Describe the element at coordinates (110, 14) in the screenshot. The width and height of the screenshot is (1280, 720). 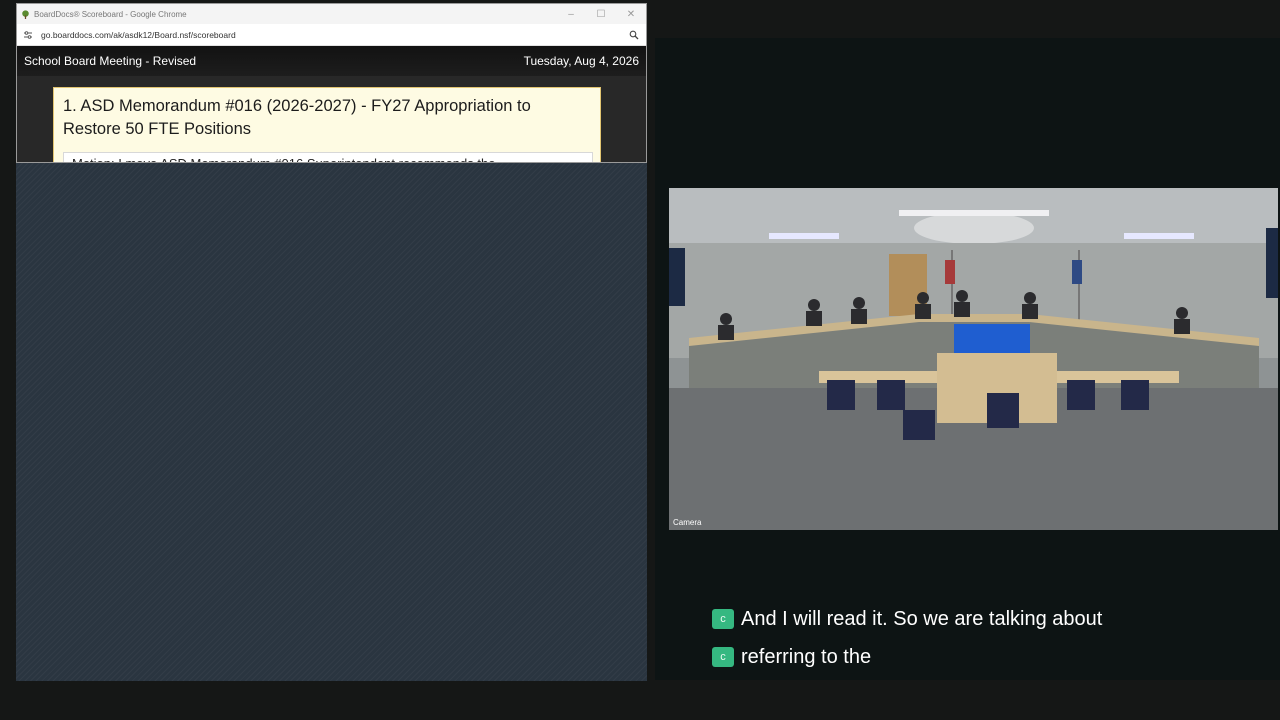
I see `window-title: BoardDocs® Scoreboard - Google Chrome` at that location.